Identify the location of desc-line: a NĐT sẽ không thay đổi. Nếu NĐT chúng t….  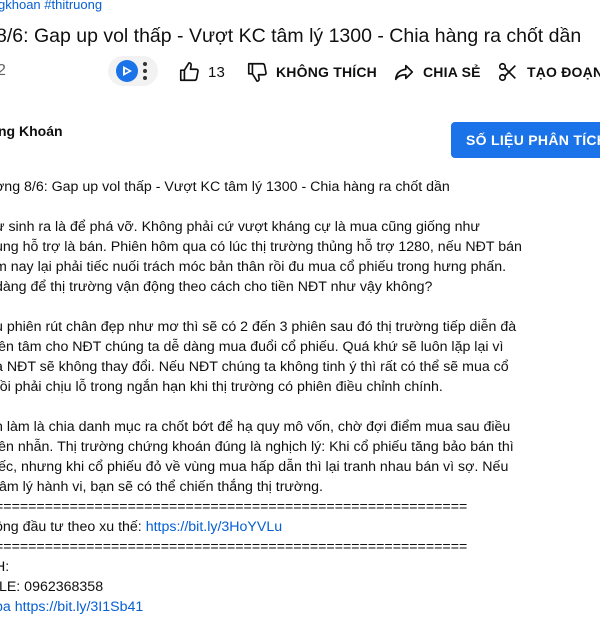
(254, 367).